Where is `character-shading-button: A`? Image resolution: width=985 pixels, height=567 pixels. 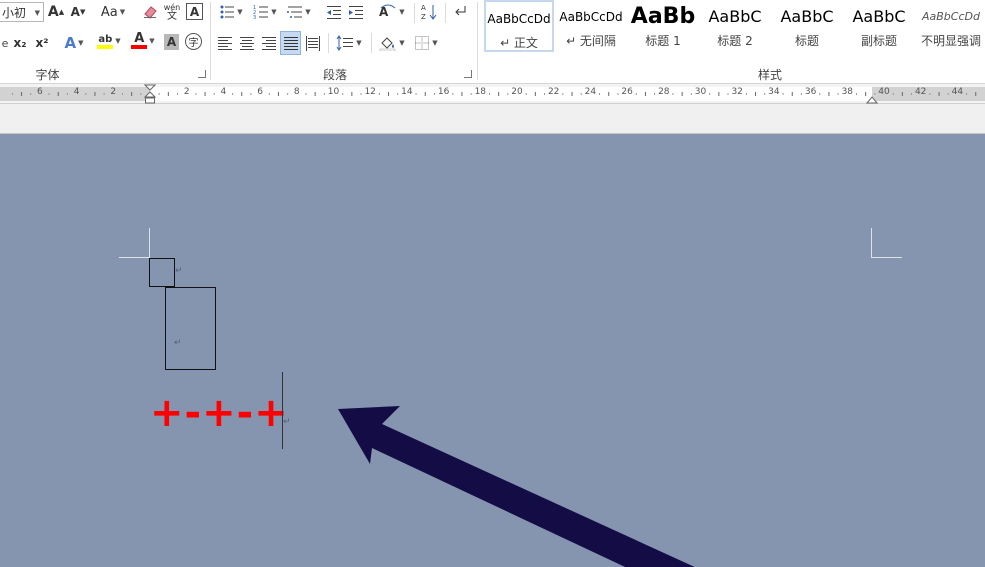 character-shading-button: A is located at coordinates (171, 42).